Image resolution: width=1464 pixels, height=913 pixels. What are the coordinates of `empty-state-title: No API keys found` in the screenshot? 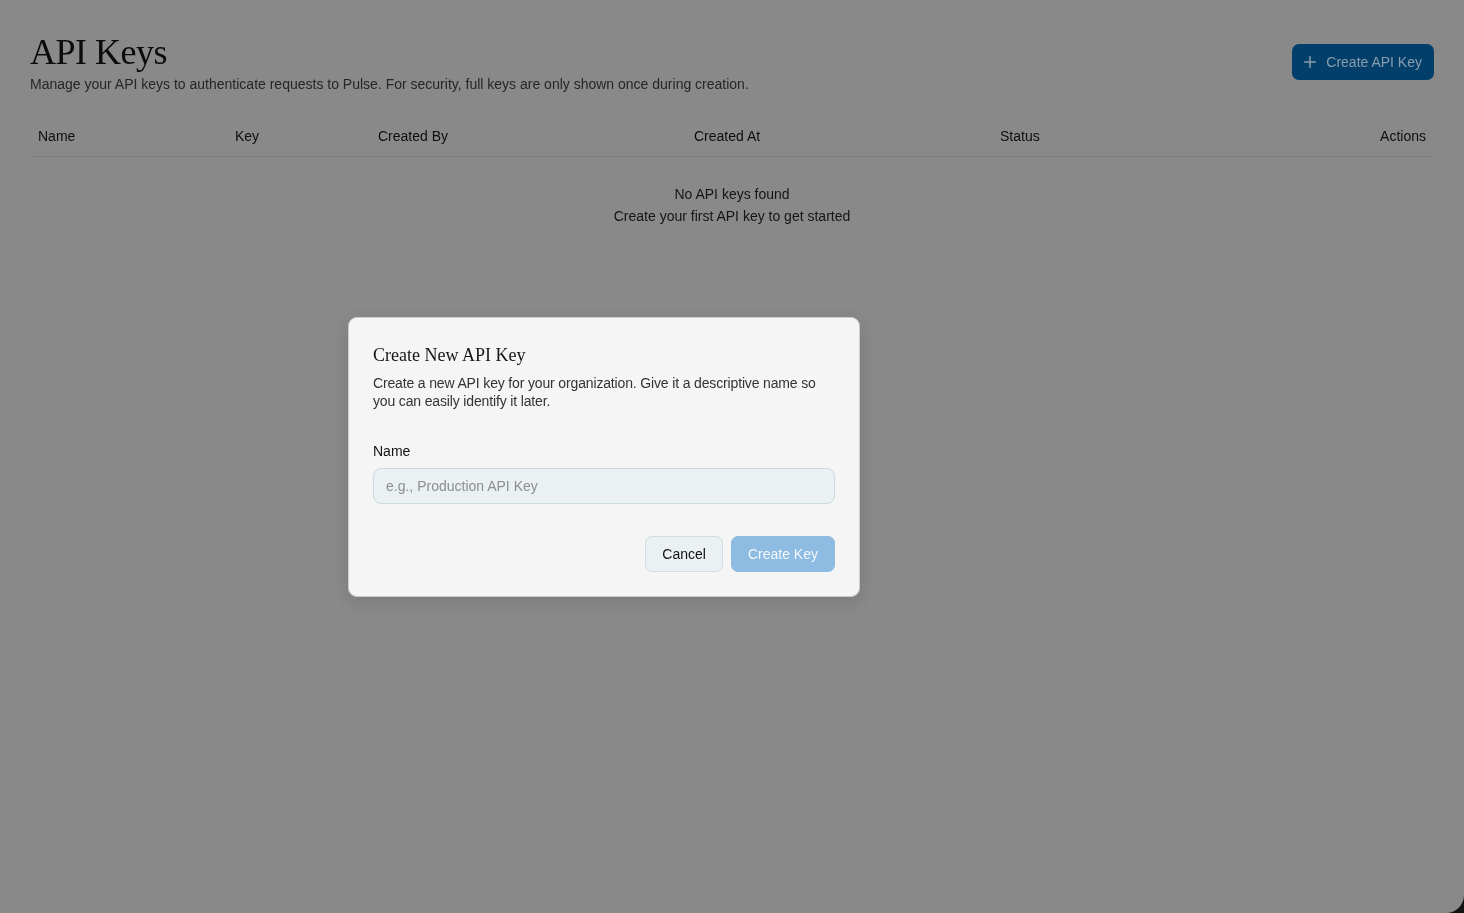 It's located at (732, 194).